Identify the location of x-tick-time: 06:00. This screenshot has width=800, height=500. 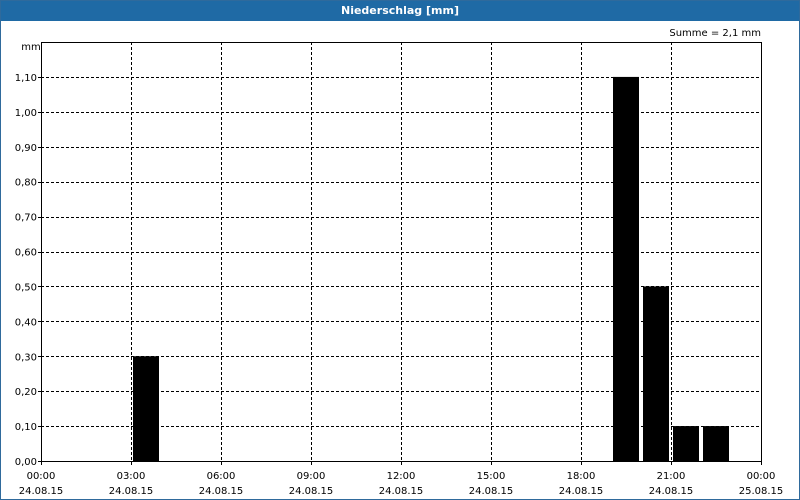
(221, 476).